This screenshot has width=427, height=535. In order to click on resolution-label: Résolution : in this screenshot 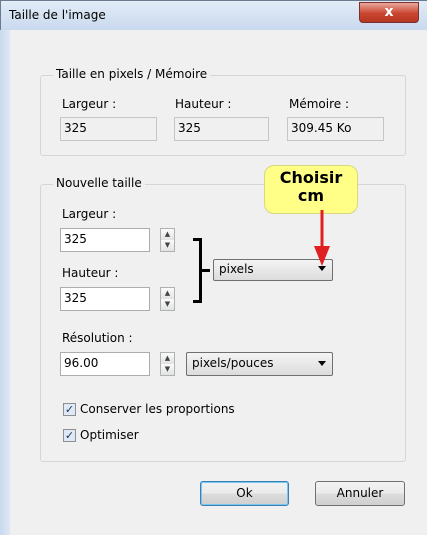, I will do `click(97, 338)`.